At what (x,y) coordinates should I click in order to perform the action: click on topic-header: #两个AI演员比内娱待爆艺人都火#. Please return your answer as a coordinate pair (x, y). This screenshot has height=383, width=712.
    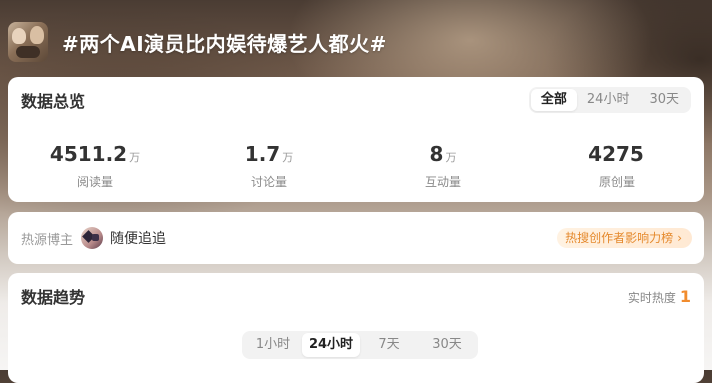
    Looking at the image, I should click on (356, 42).